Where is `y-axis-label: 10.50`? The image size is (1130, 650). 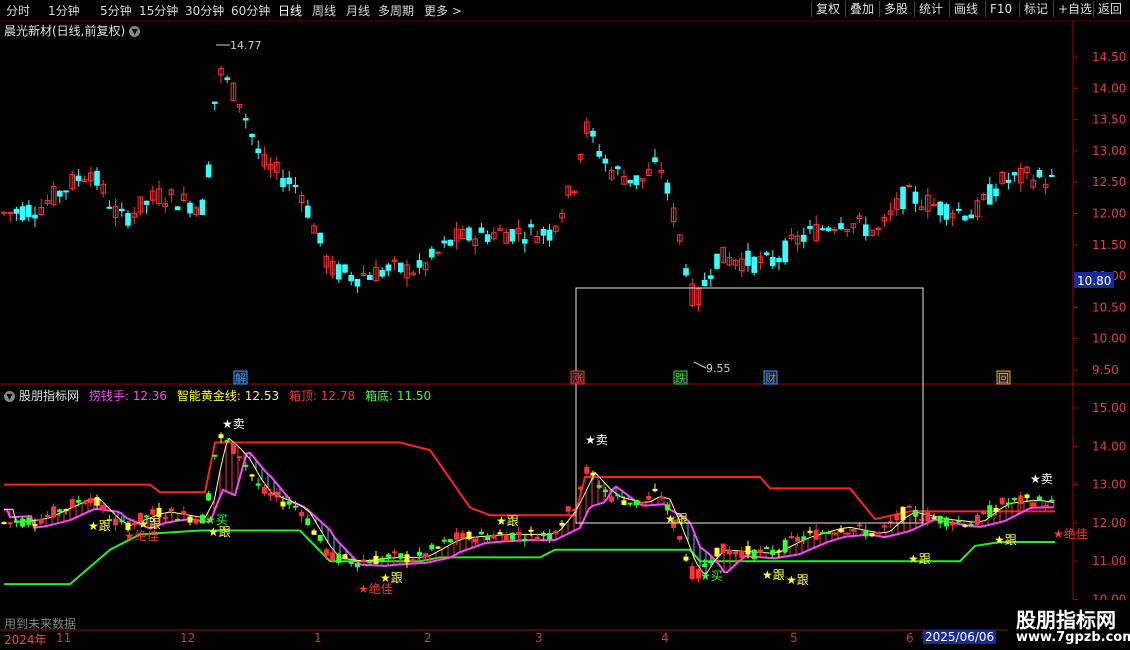 y-axis-label: 10.50 is located at coordinates (1109, 307).